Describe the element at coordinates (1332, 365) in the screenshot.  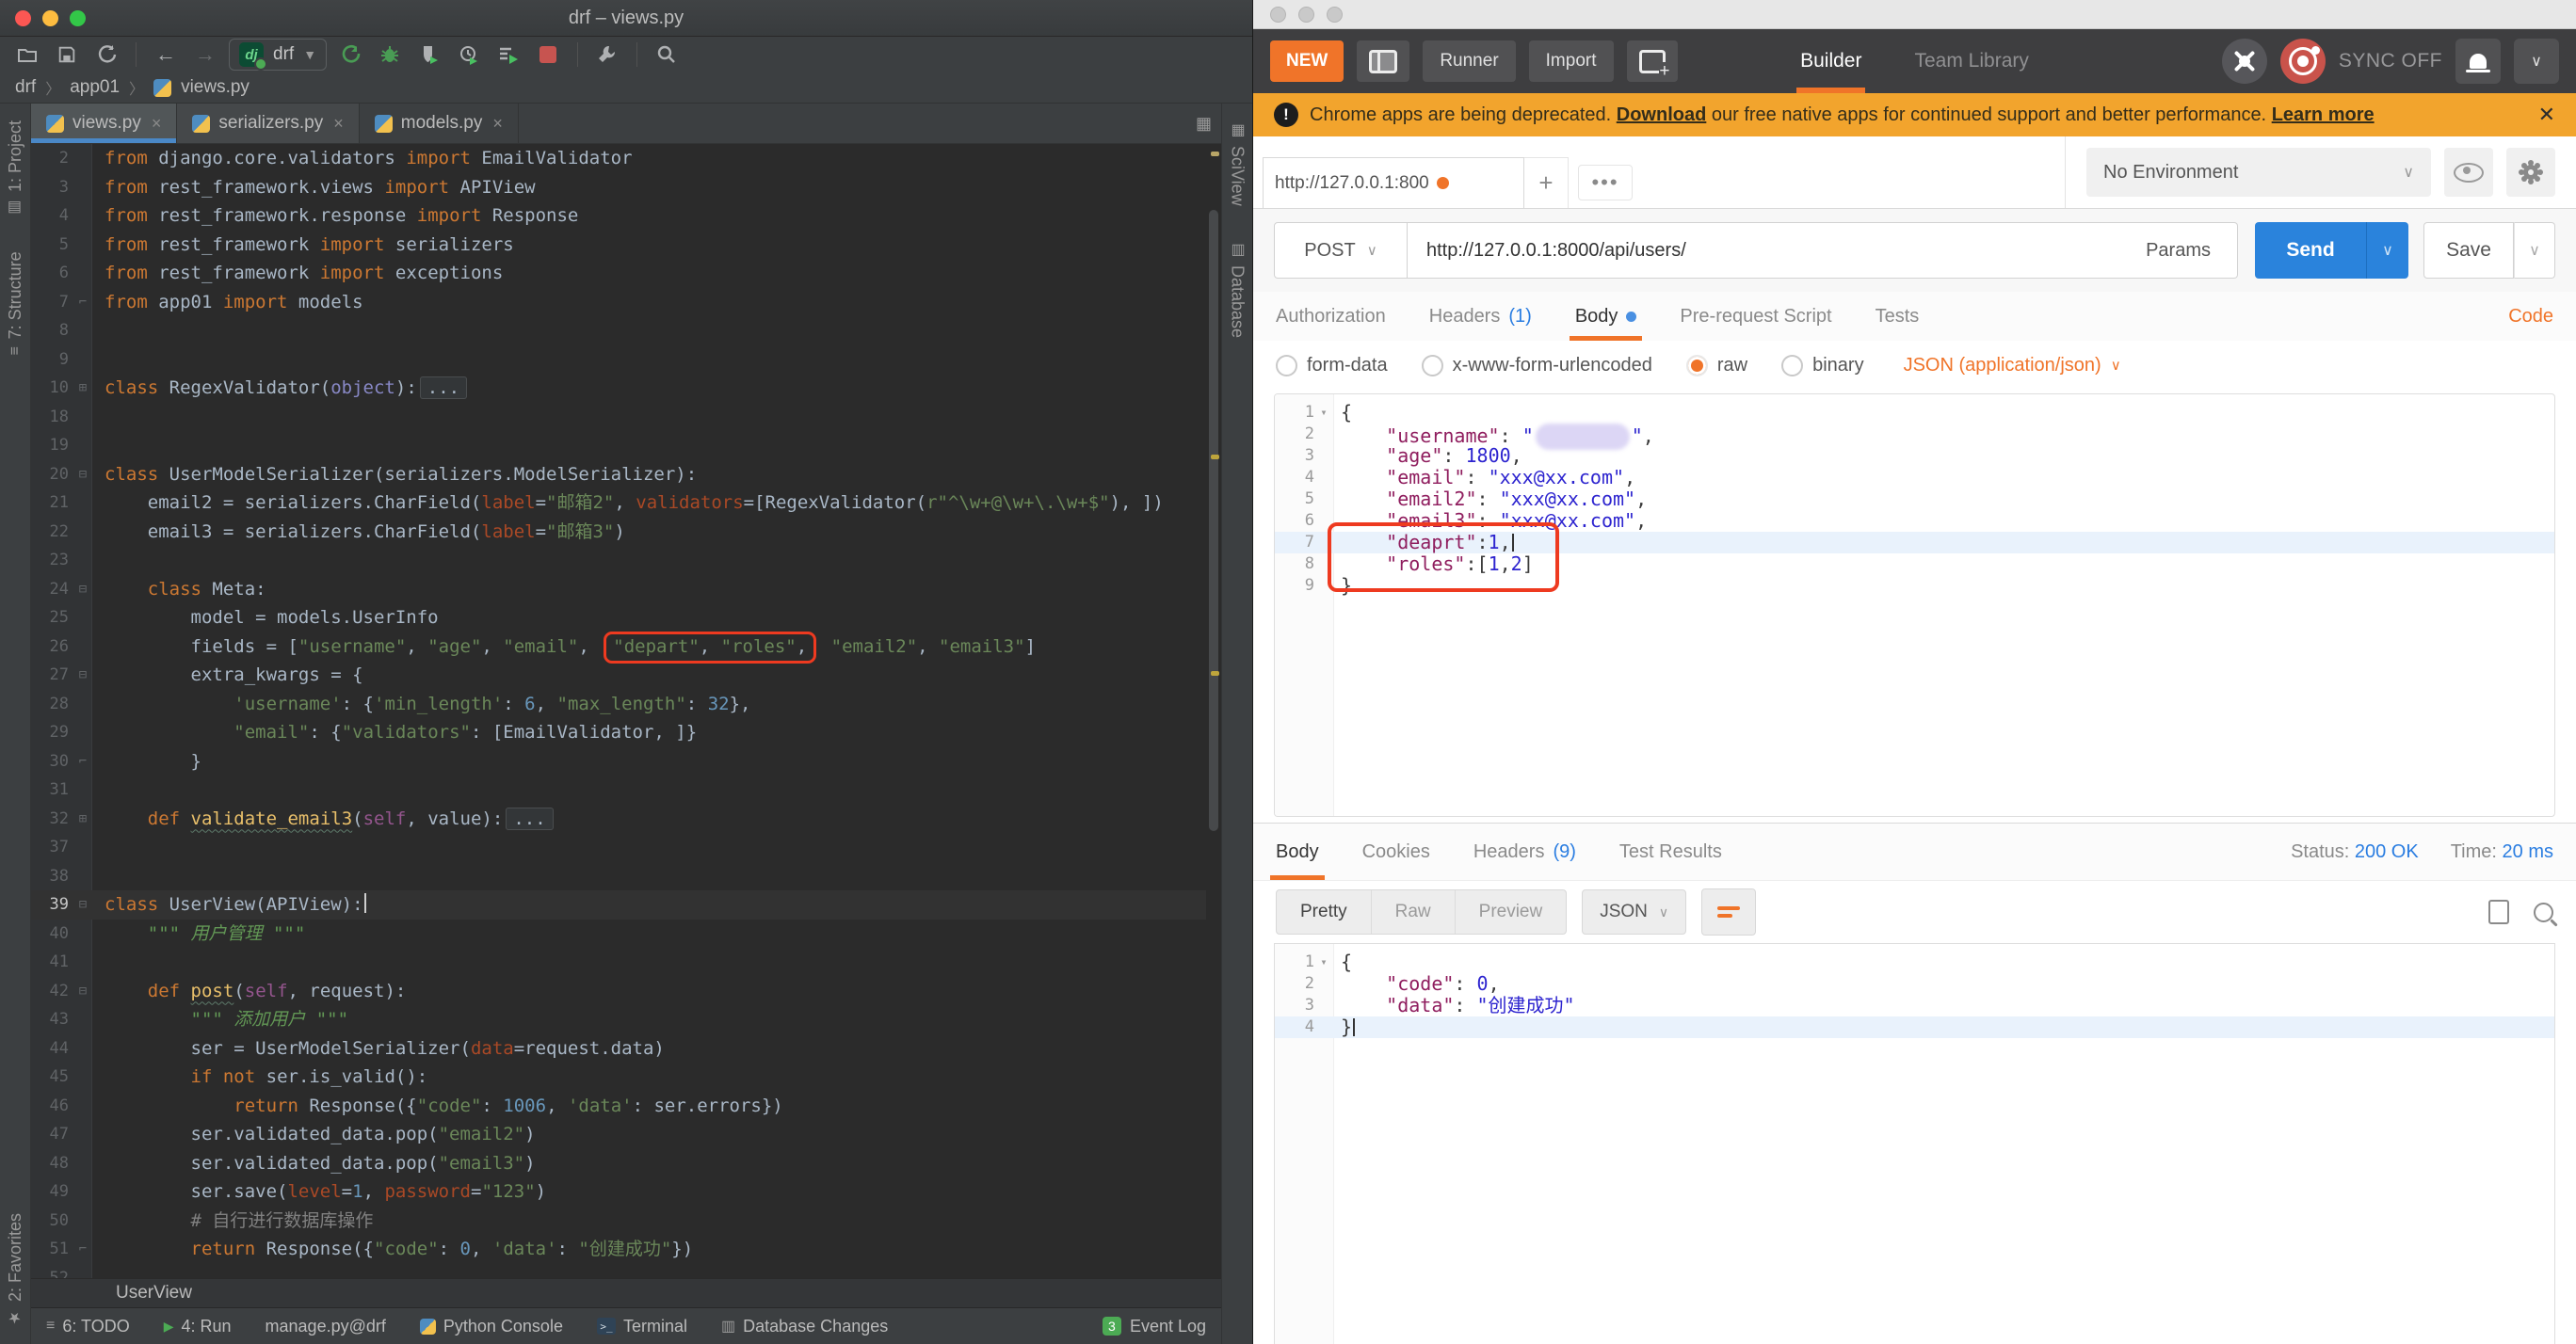
I see `body-mode-form-data: form-data` at that location.